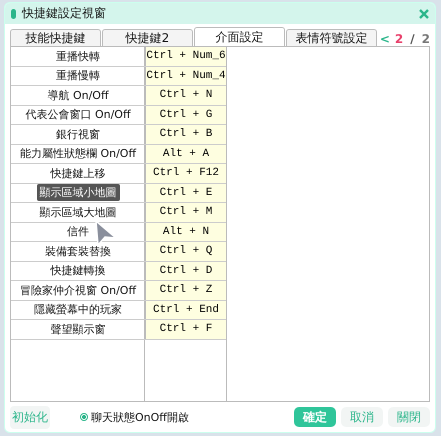  What do you see at coordinates (55, 37) in the screenshot?
I see `tab: 技能快捷鍵` at bounding box center [55, 37].